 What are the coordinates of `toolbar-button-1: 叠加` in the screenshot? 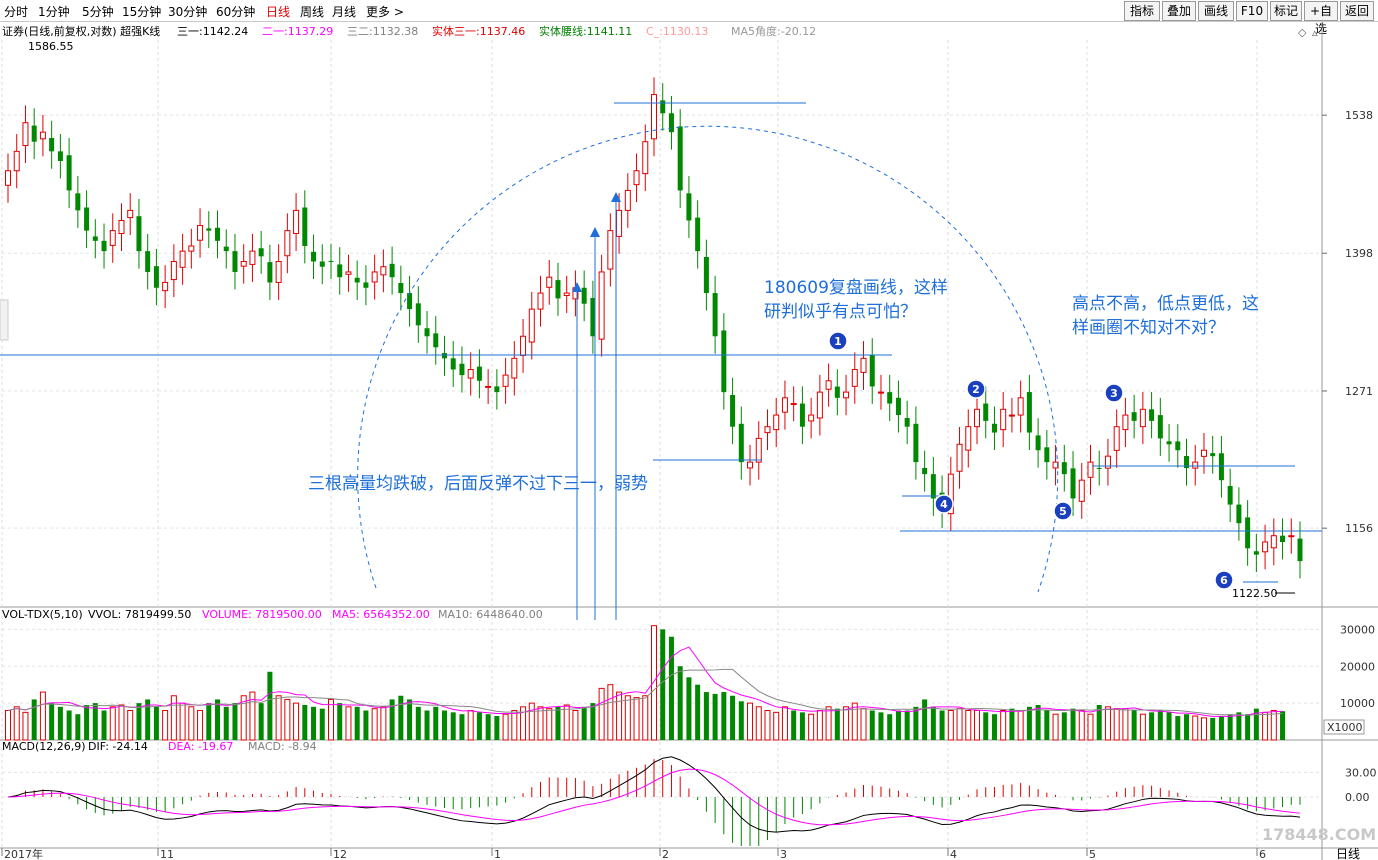 It's located at (1179, 11).